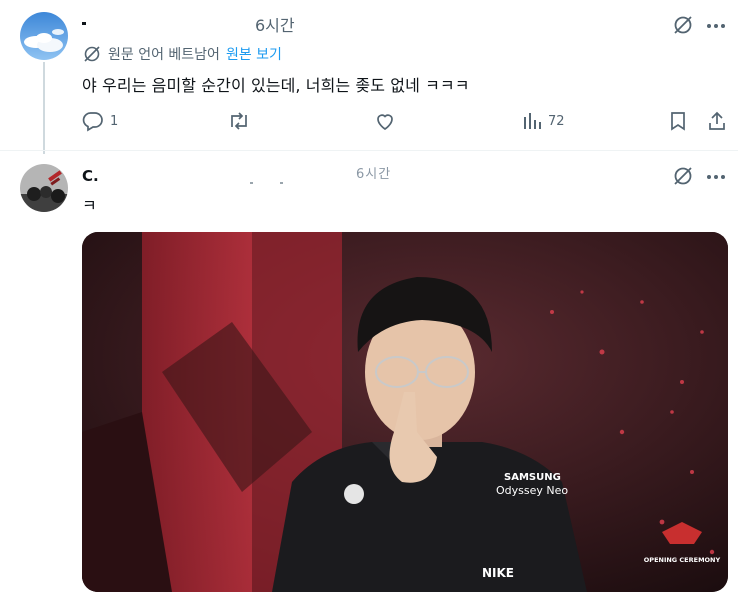  What do you see at coordinates (498, 573) in the screenshot?
I see `jersey-brand: NIKE` at bounding box center [498, 573].